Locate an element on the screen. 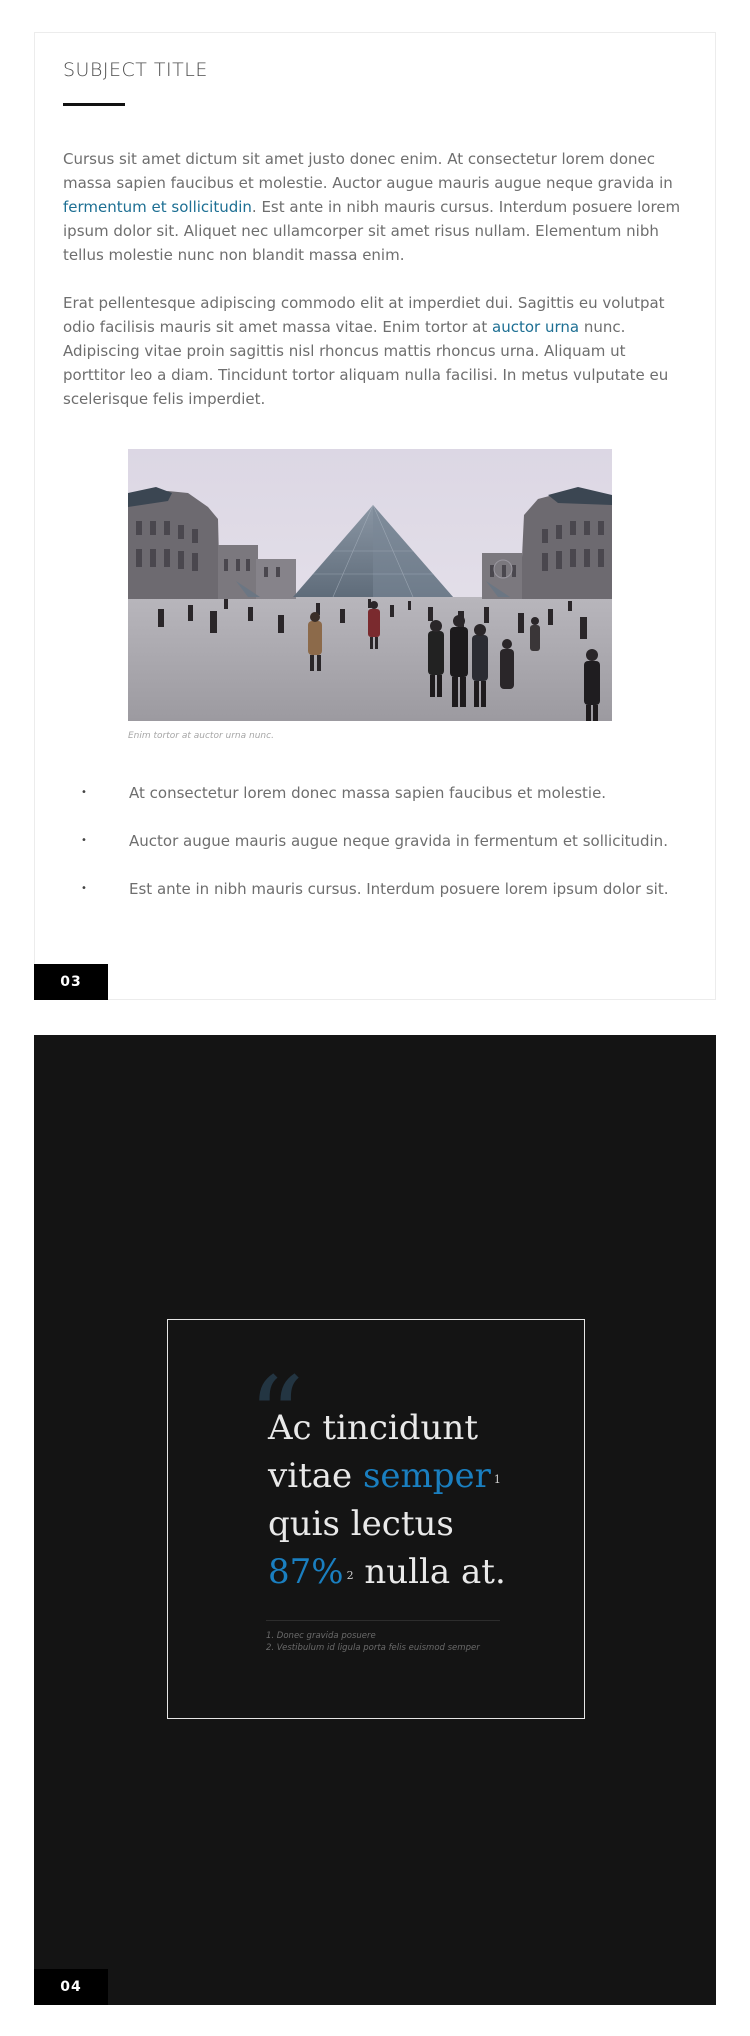  title-underline is located at coordinates (94, 104).